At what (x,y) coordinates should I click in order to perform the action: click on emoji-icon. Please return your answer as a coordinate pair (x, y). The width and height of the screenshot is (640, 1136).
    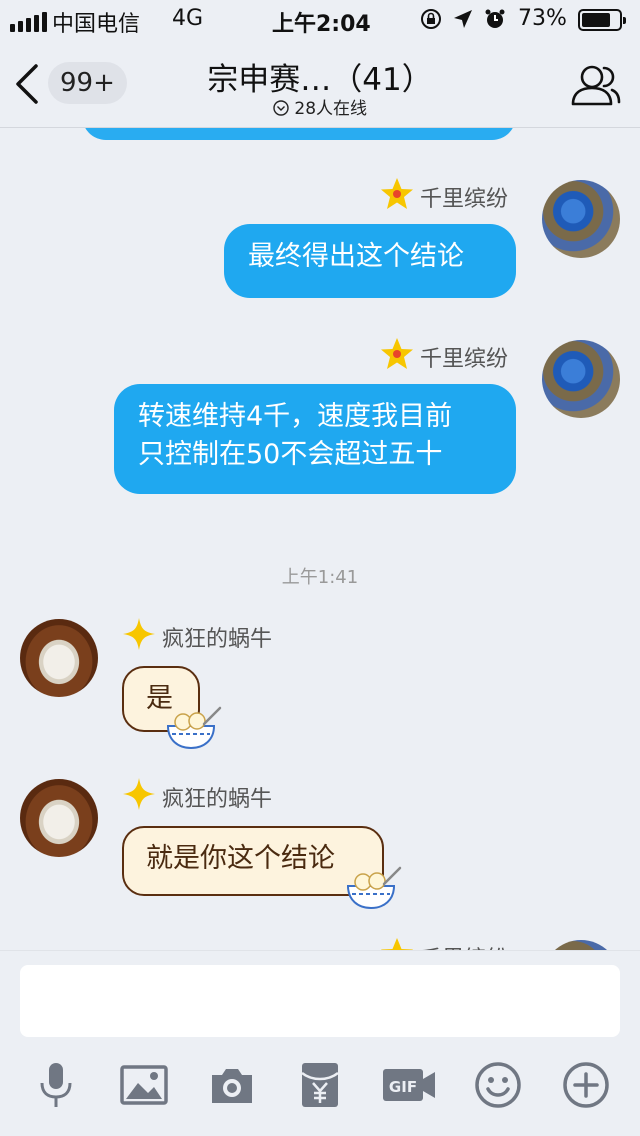
    Looking at the image, I should click on (498, 1085).